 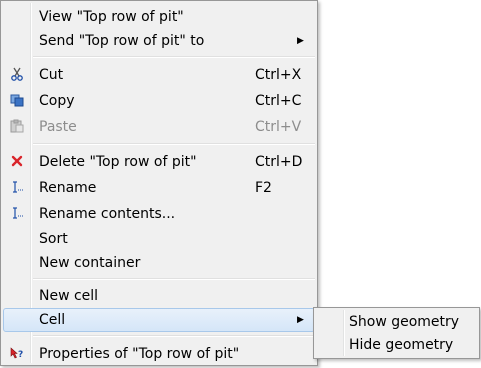 I want to click on menu-item-label: Sort, so click(x=53, y=239).